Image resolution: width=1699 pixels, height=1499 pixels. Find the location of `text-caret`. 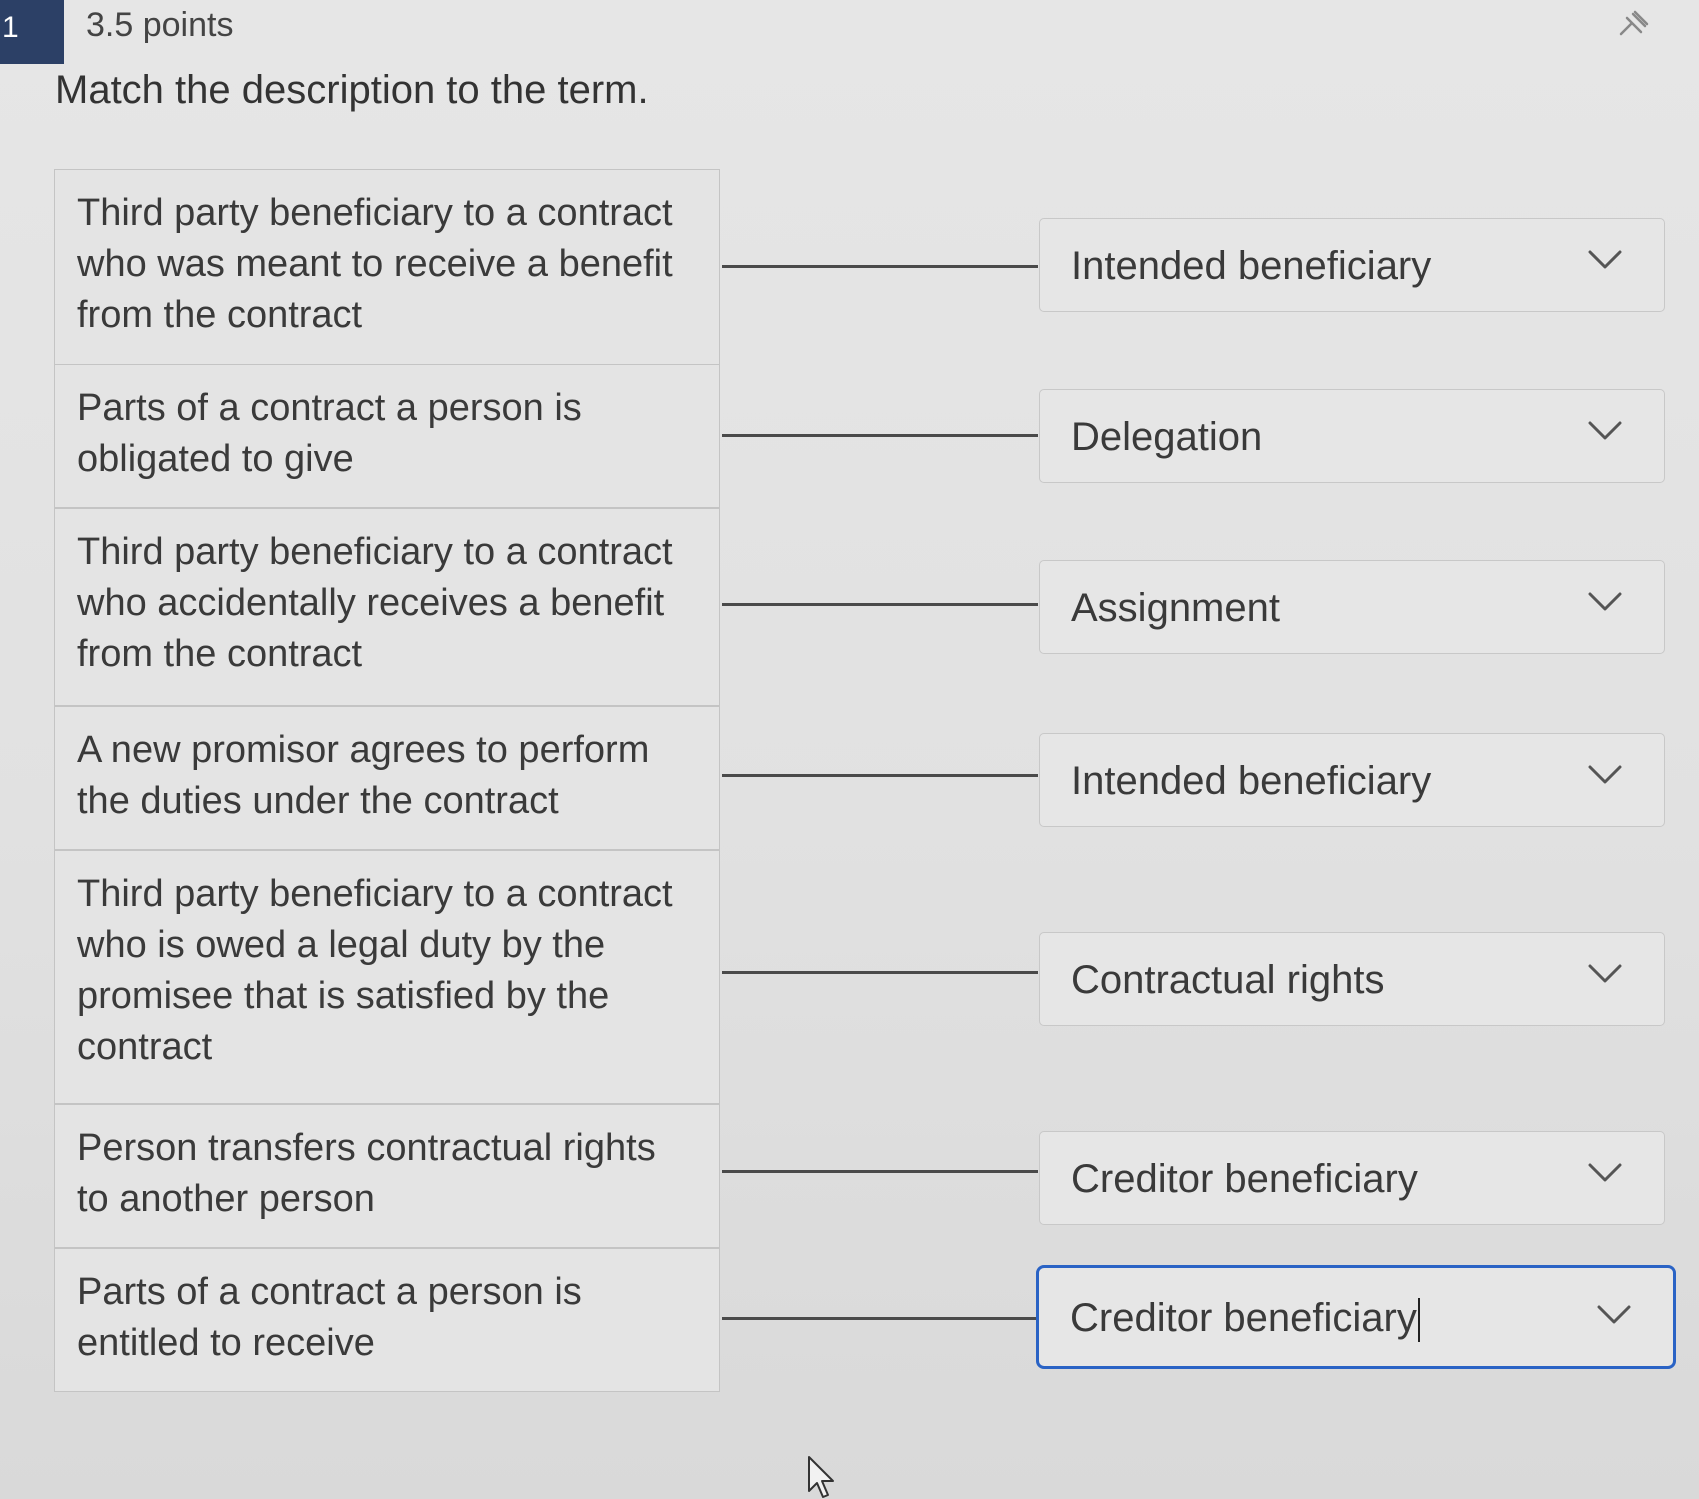

text-caret is located at coordinates (1418, 1320).